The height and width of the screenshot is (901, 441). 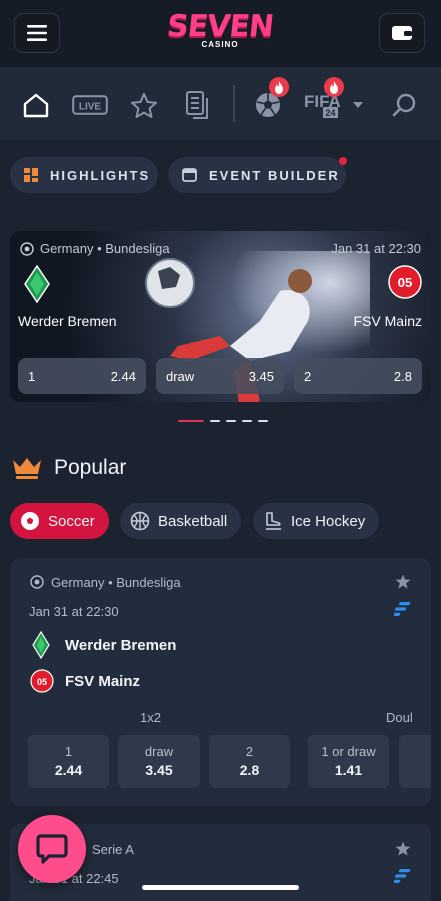 I want to click on search-icon, so click(x=404, y=105).